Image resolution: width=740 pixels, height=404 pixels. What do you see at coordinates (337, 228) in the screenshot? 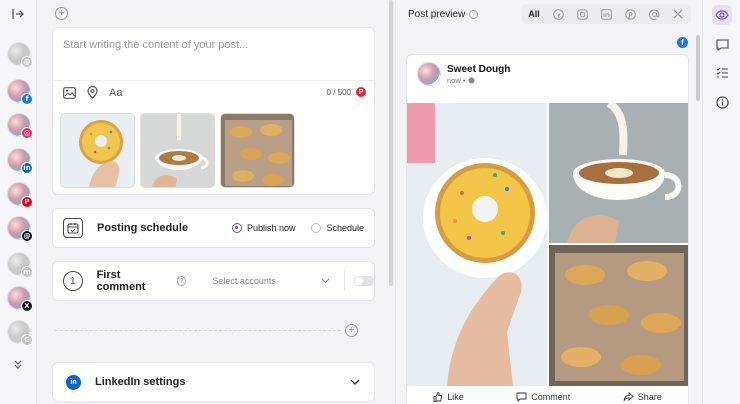
I see `schedule-radio: Schedule` at bounding box center [337, 228].